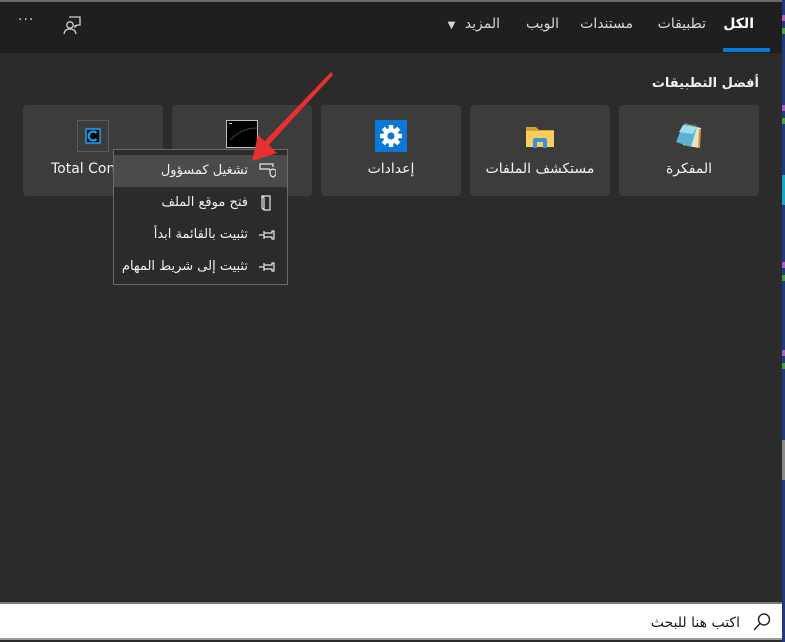  I want to click on menu-item-pin-to-taskbar: تثبيت إلى شريط المهام, so click(200, 267).